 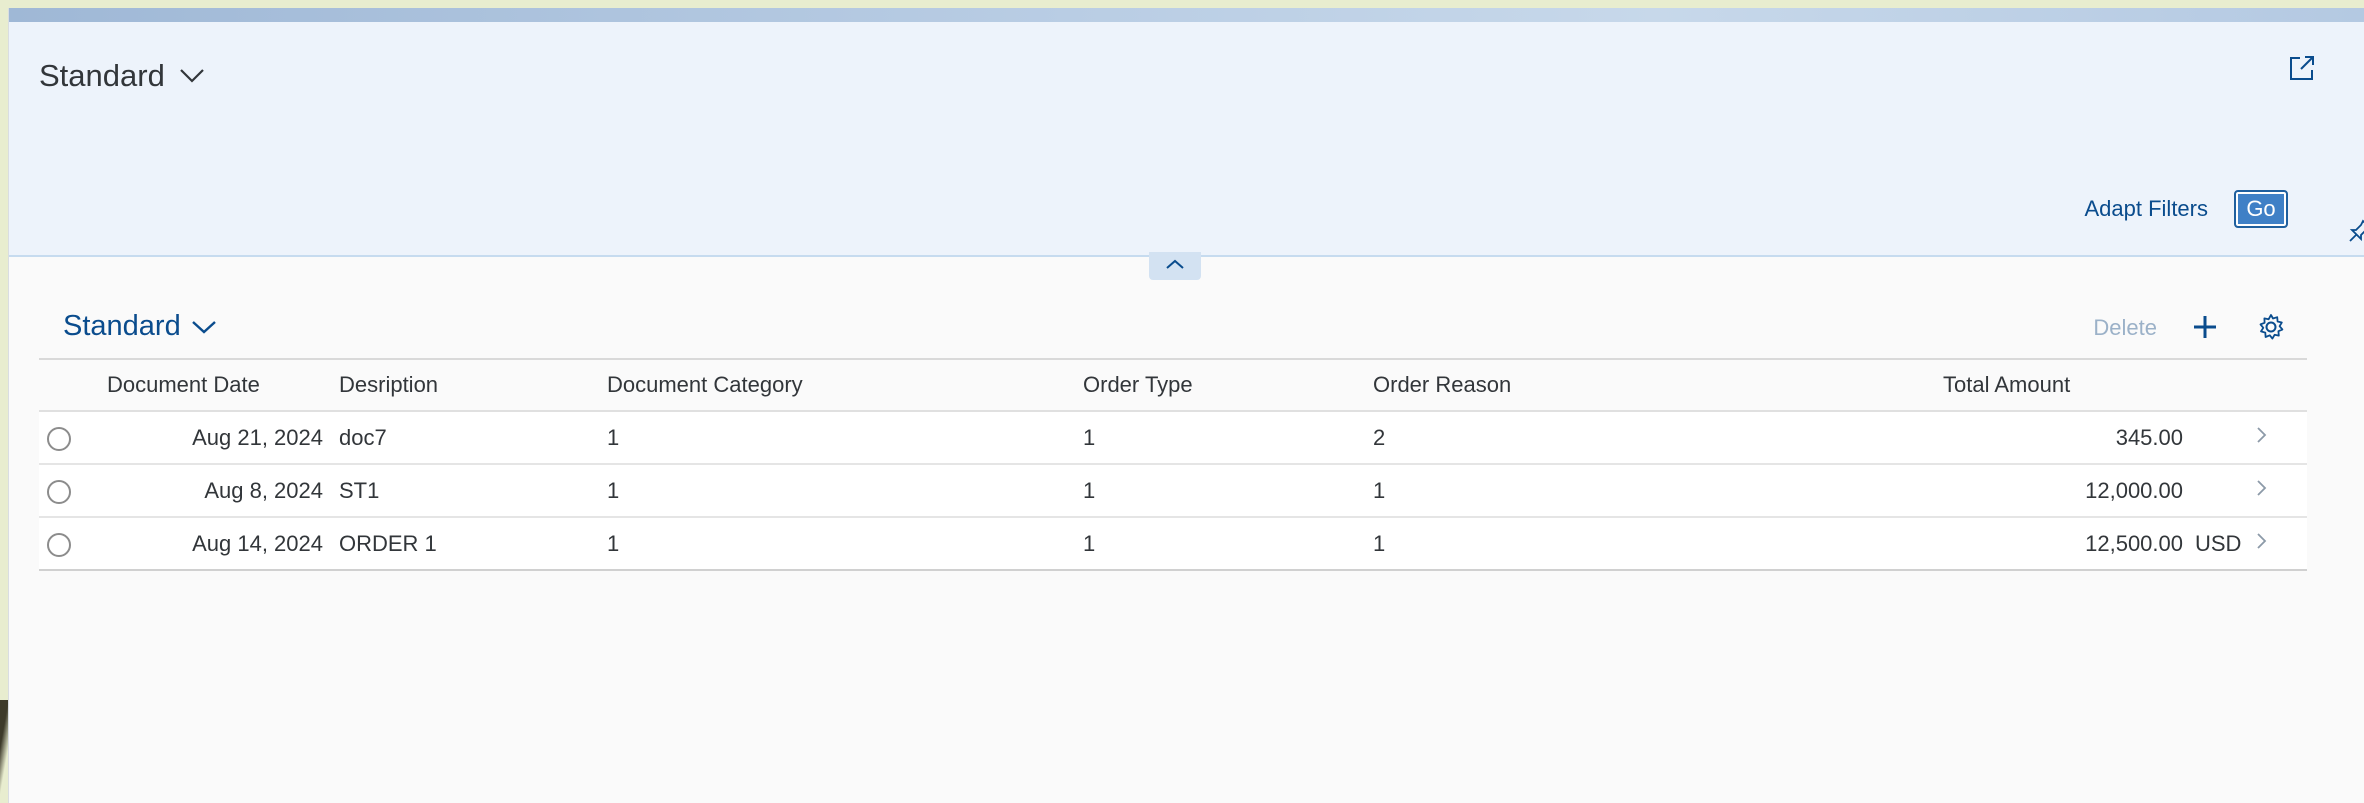 I want to click on pin-icon, so click(x=2355, y=231).